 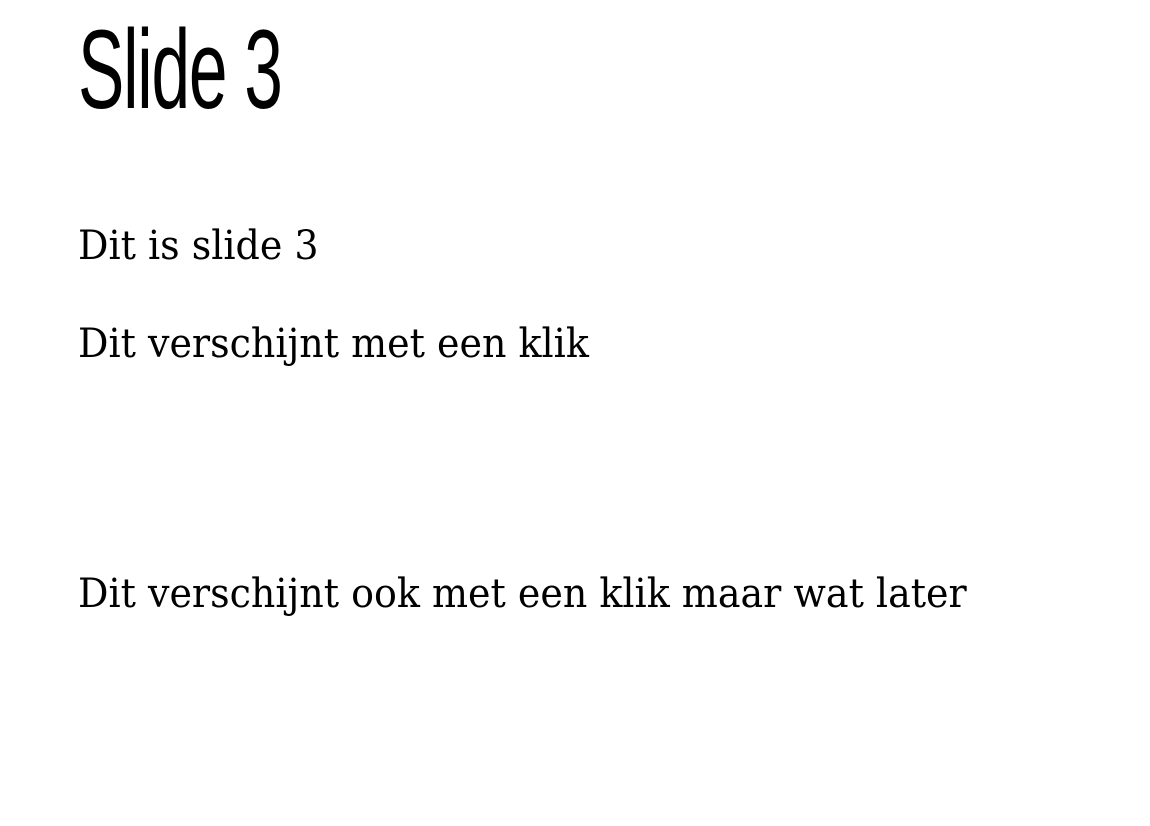 What do you see at coordinates (180, 69) in the screenshot?
I see `slide-title: Slide 3` at bounding box center [180, 69].